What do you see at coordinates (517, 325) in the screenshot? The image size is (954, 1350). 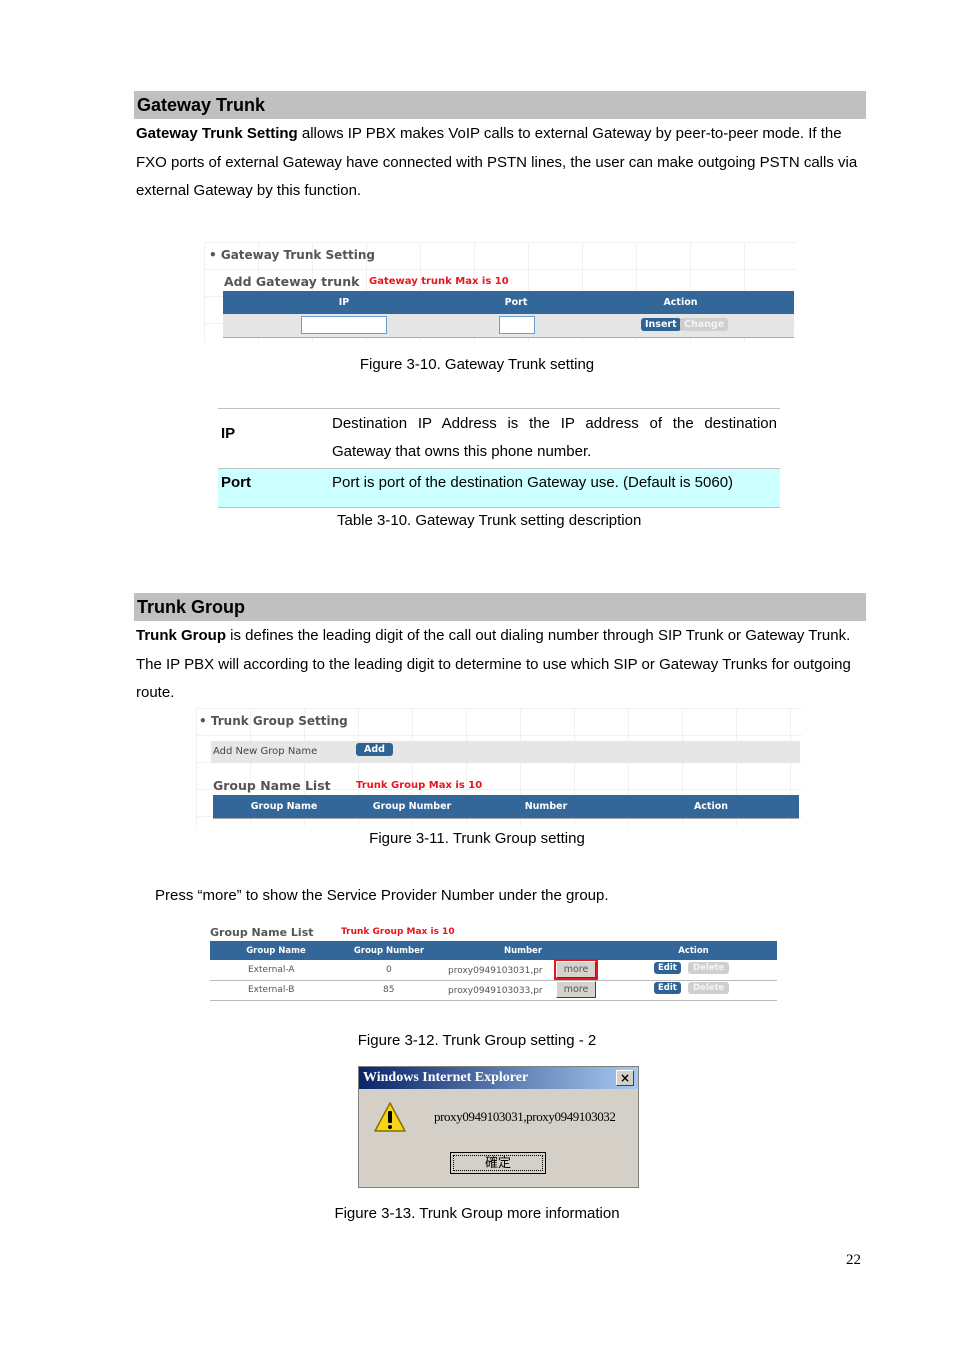 I see `port-input` at bounding box center [517, 325].